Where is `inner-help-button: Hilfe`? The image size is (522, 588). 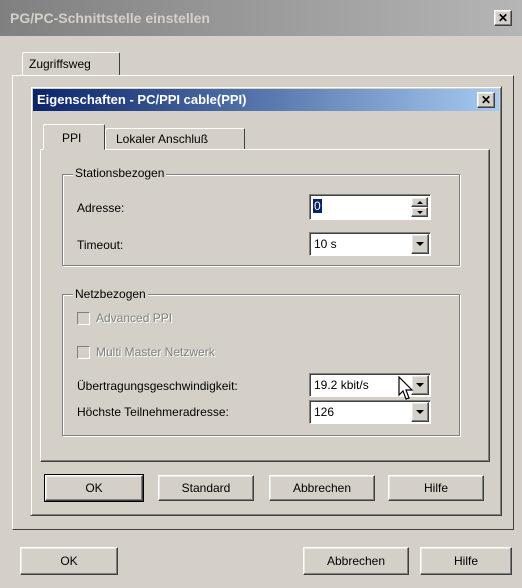
inner-help-button: Hilfe is located at coordinates (436, 488).